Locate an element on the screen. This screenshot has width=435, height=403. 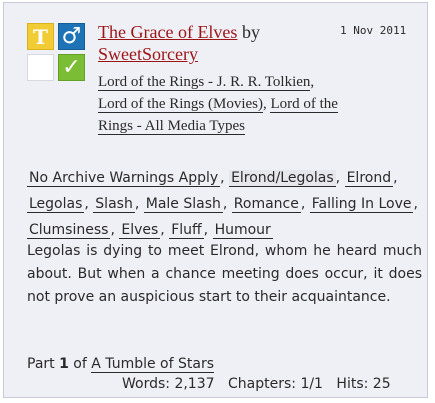
tag-link: Elves is located at coordinates (140, 230).